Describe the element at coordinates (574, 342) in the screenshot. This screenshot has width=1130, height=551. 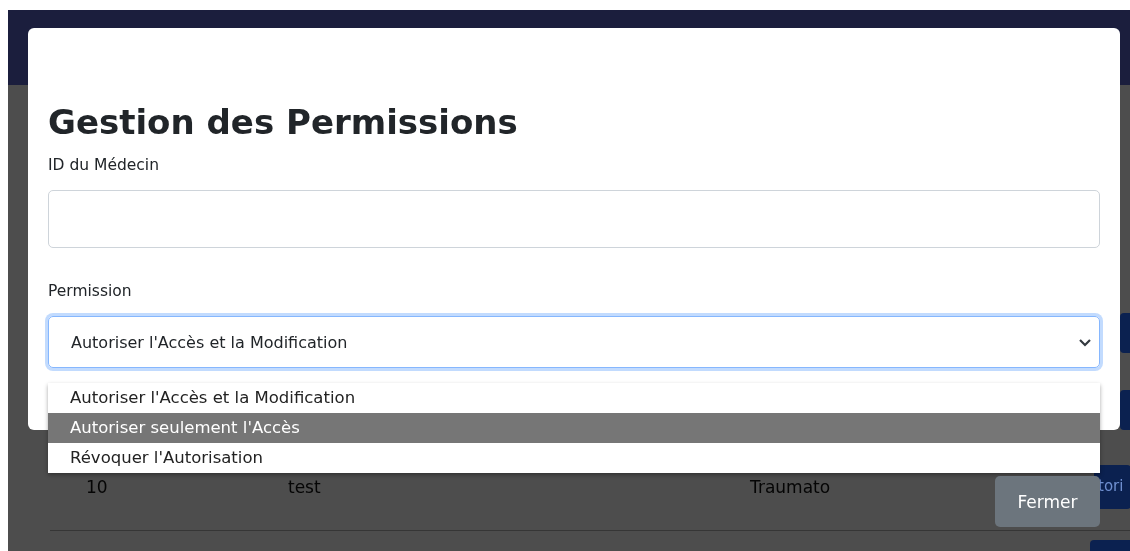
I see `select-field: Autoriser l'Accès et la Modification` at that location.